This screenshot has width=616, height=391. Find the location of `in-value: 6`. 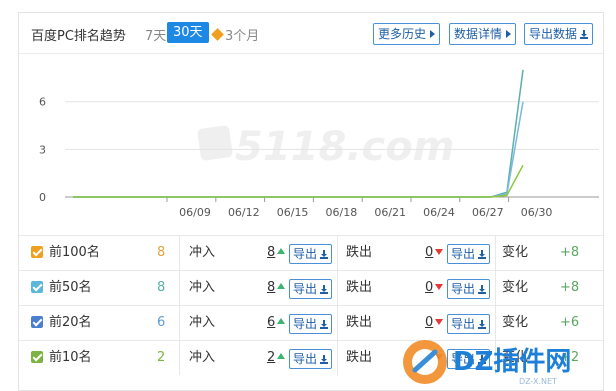

in-value: 6 is located at coordinates (276, 323).